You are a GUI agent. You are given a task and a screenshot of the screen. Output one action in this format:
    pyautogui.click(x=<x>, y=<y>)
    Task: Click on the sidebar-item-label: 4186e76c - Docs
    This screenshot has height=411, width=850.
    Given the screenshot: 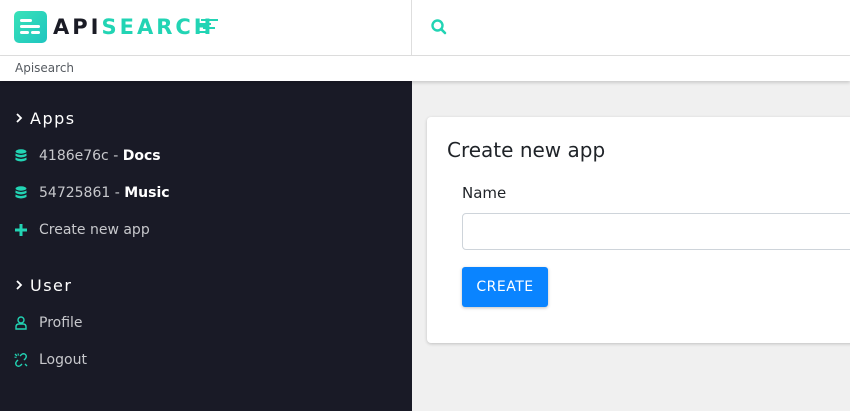 What is the action you would take?
    pyautogui.click(x=100, y=156)
    